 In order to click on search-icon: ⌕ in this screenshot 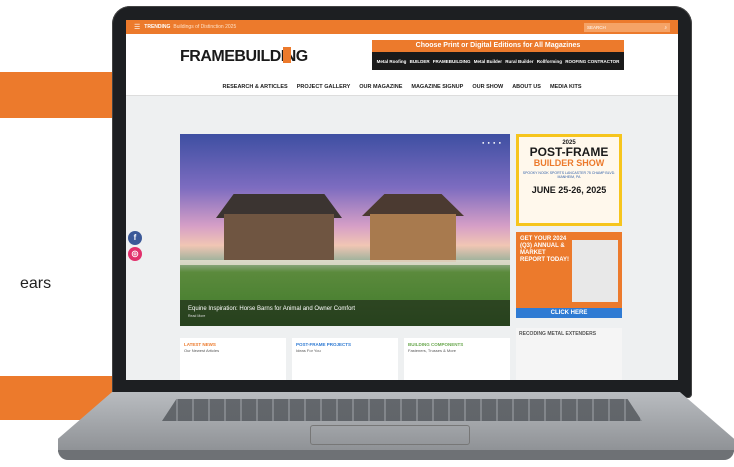, I will do `click(665, 27)`.